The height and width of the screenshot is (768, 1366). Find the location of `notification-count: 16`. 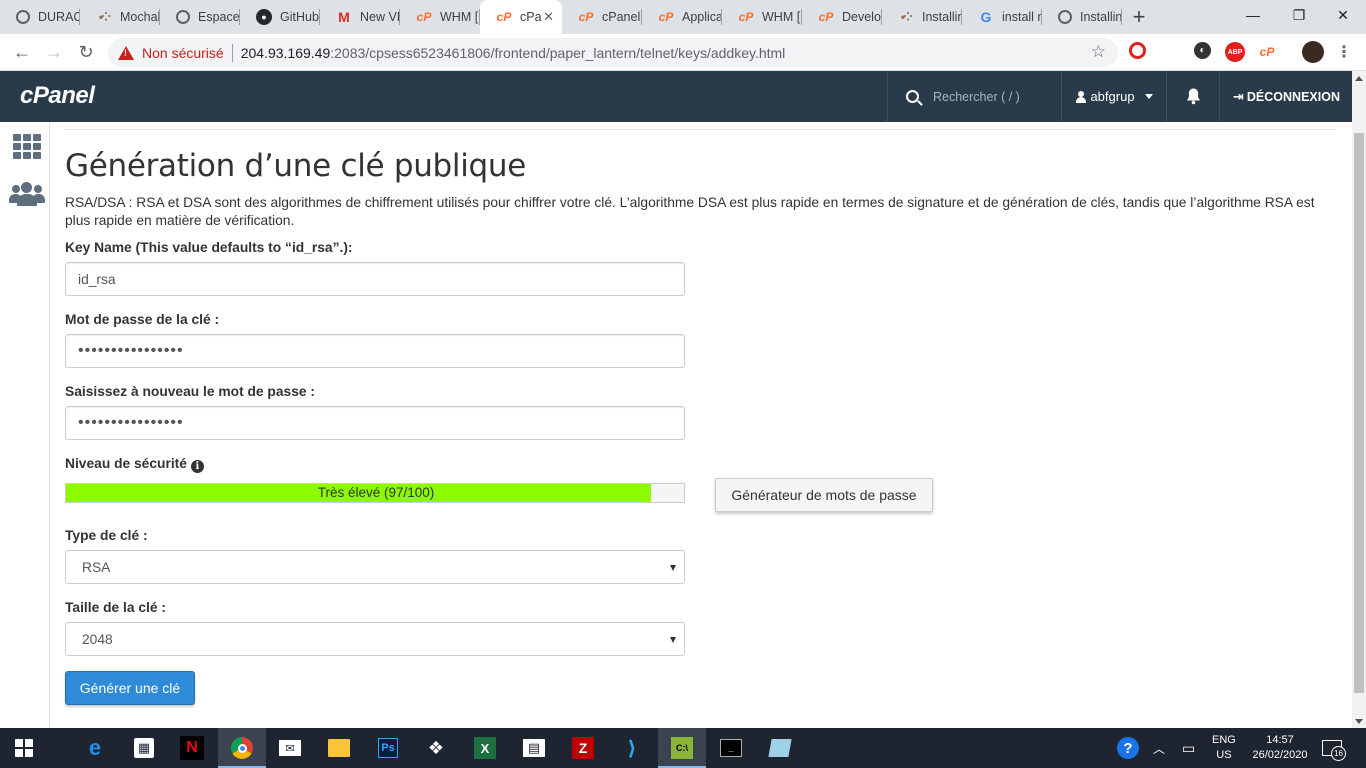

notification-count: 16 is located at coordinates (1338, 753).